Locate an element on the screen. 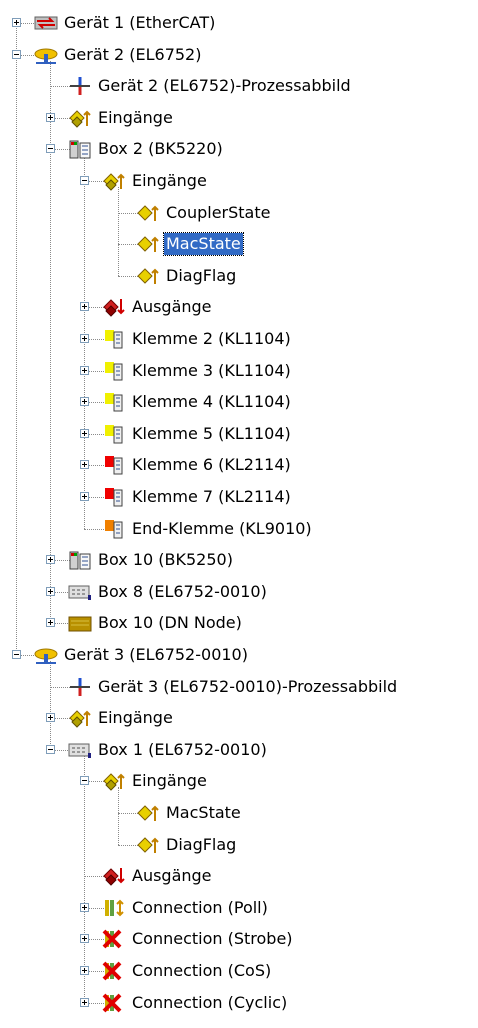 This screenshot has height=1028, width=478. slave-box-icon is located at coordinates (80, 750).